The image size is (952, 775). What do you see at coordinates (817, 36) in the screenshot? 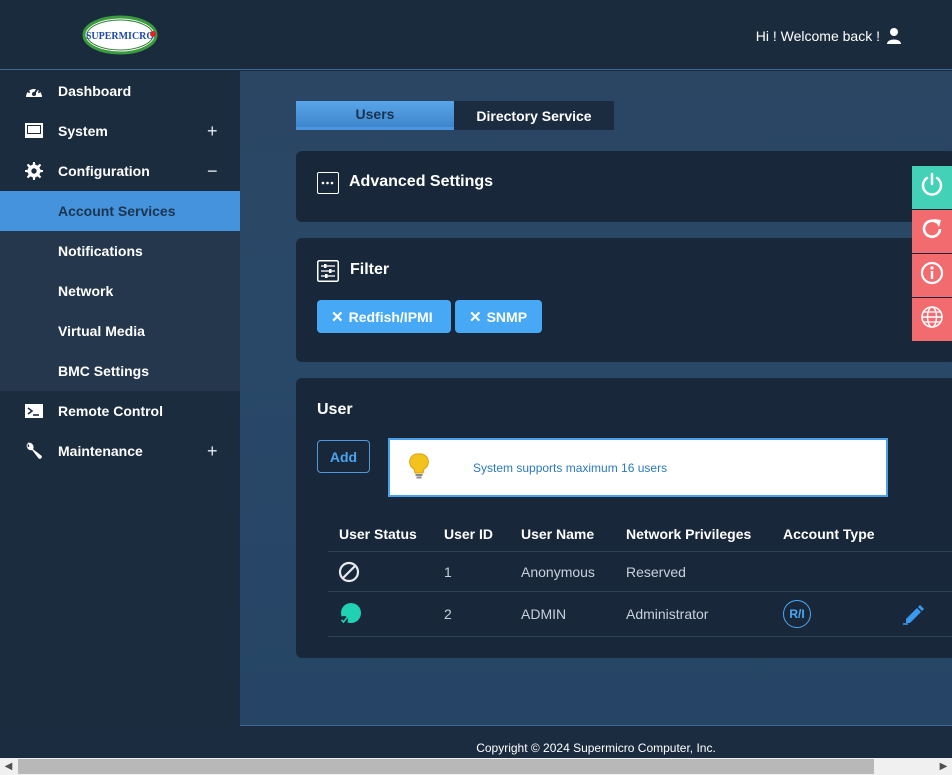
I see `welcome-text: Hi ! Welcome back !` at bounding box center [817, 36].